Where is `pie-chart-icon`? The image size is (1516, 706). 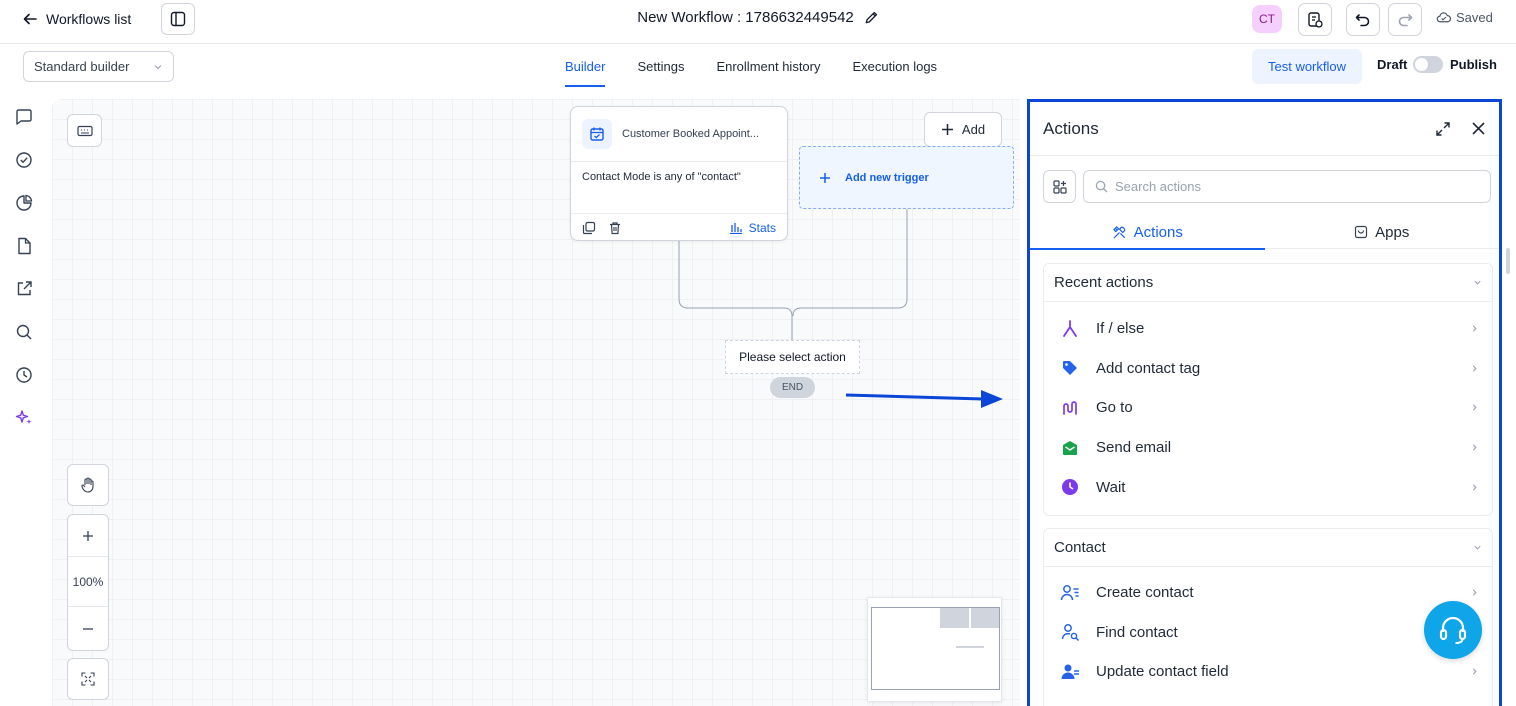 pie-chart-icon is located at coordinates (24, 203).